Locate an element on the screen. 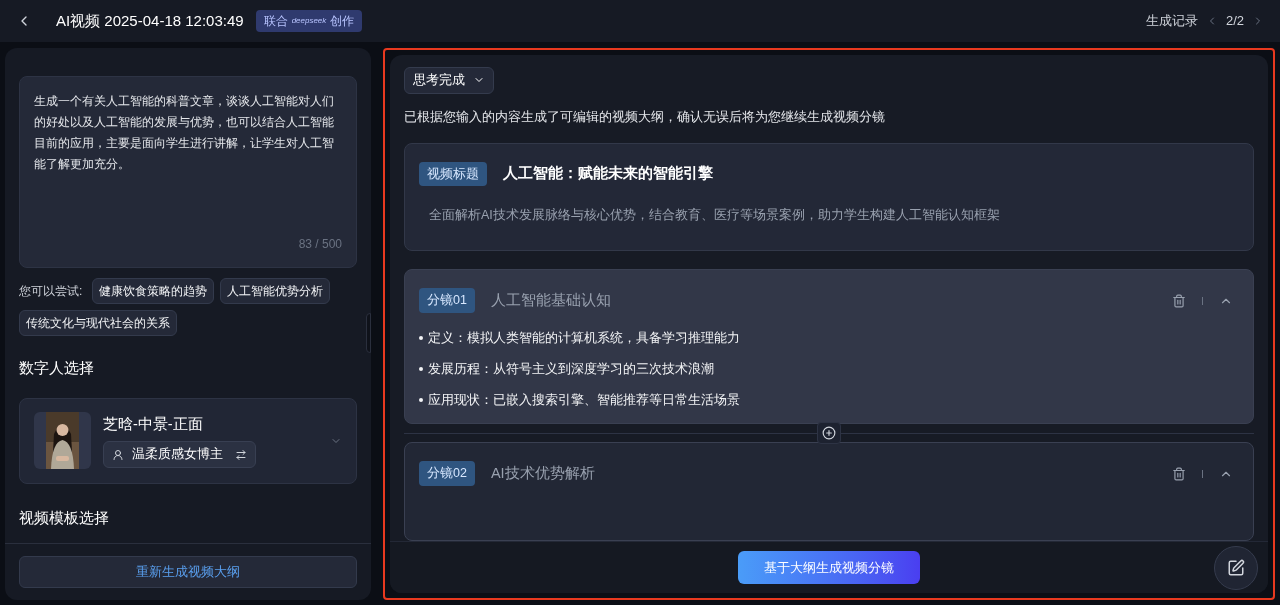 The height and width of the screenshot is (605, 1280). generate-button: 基于大纲生成视频分镜 is located at coordinates (829, 567).